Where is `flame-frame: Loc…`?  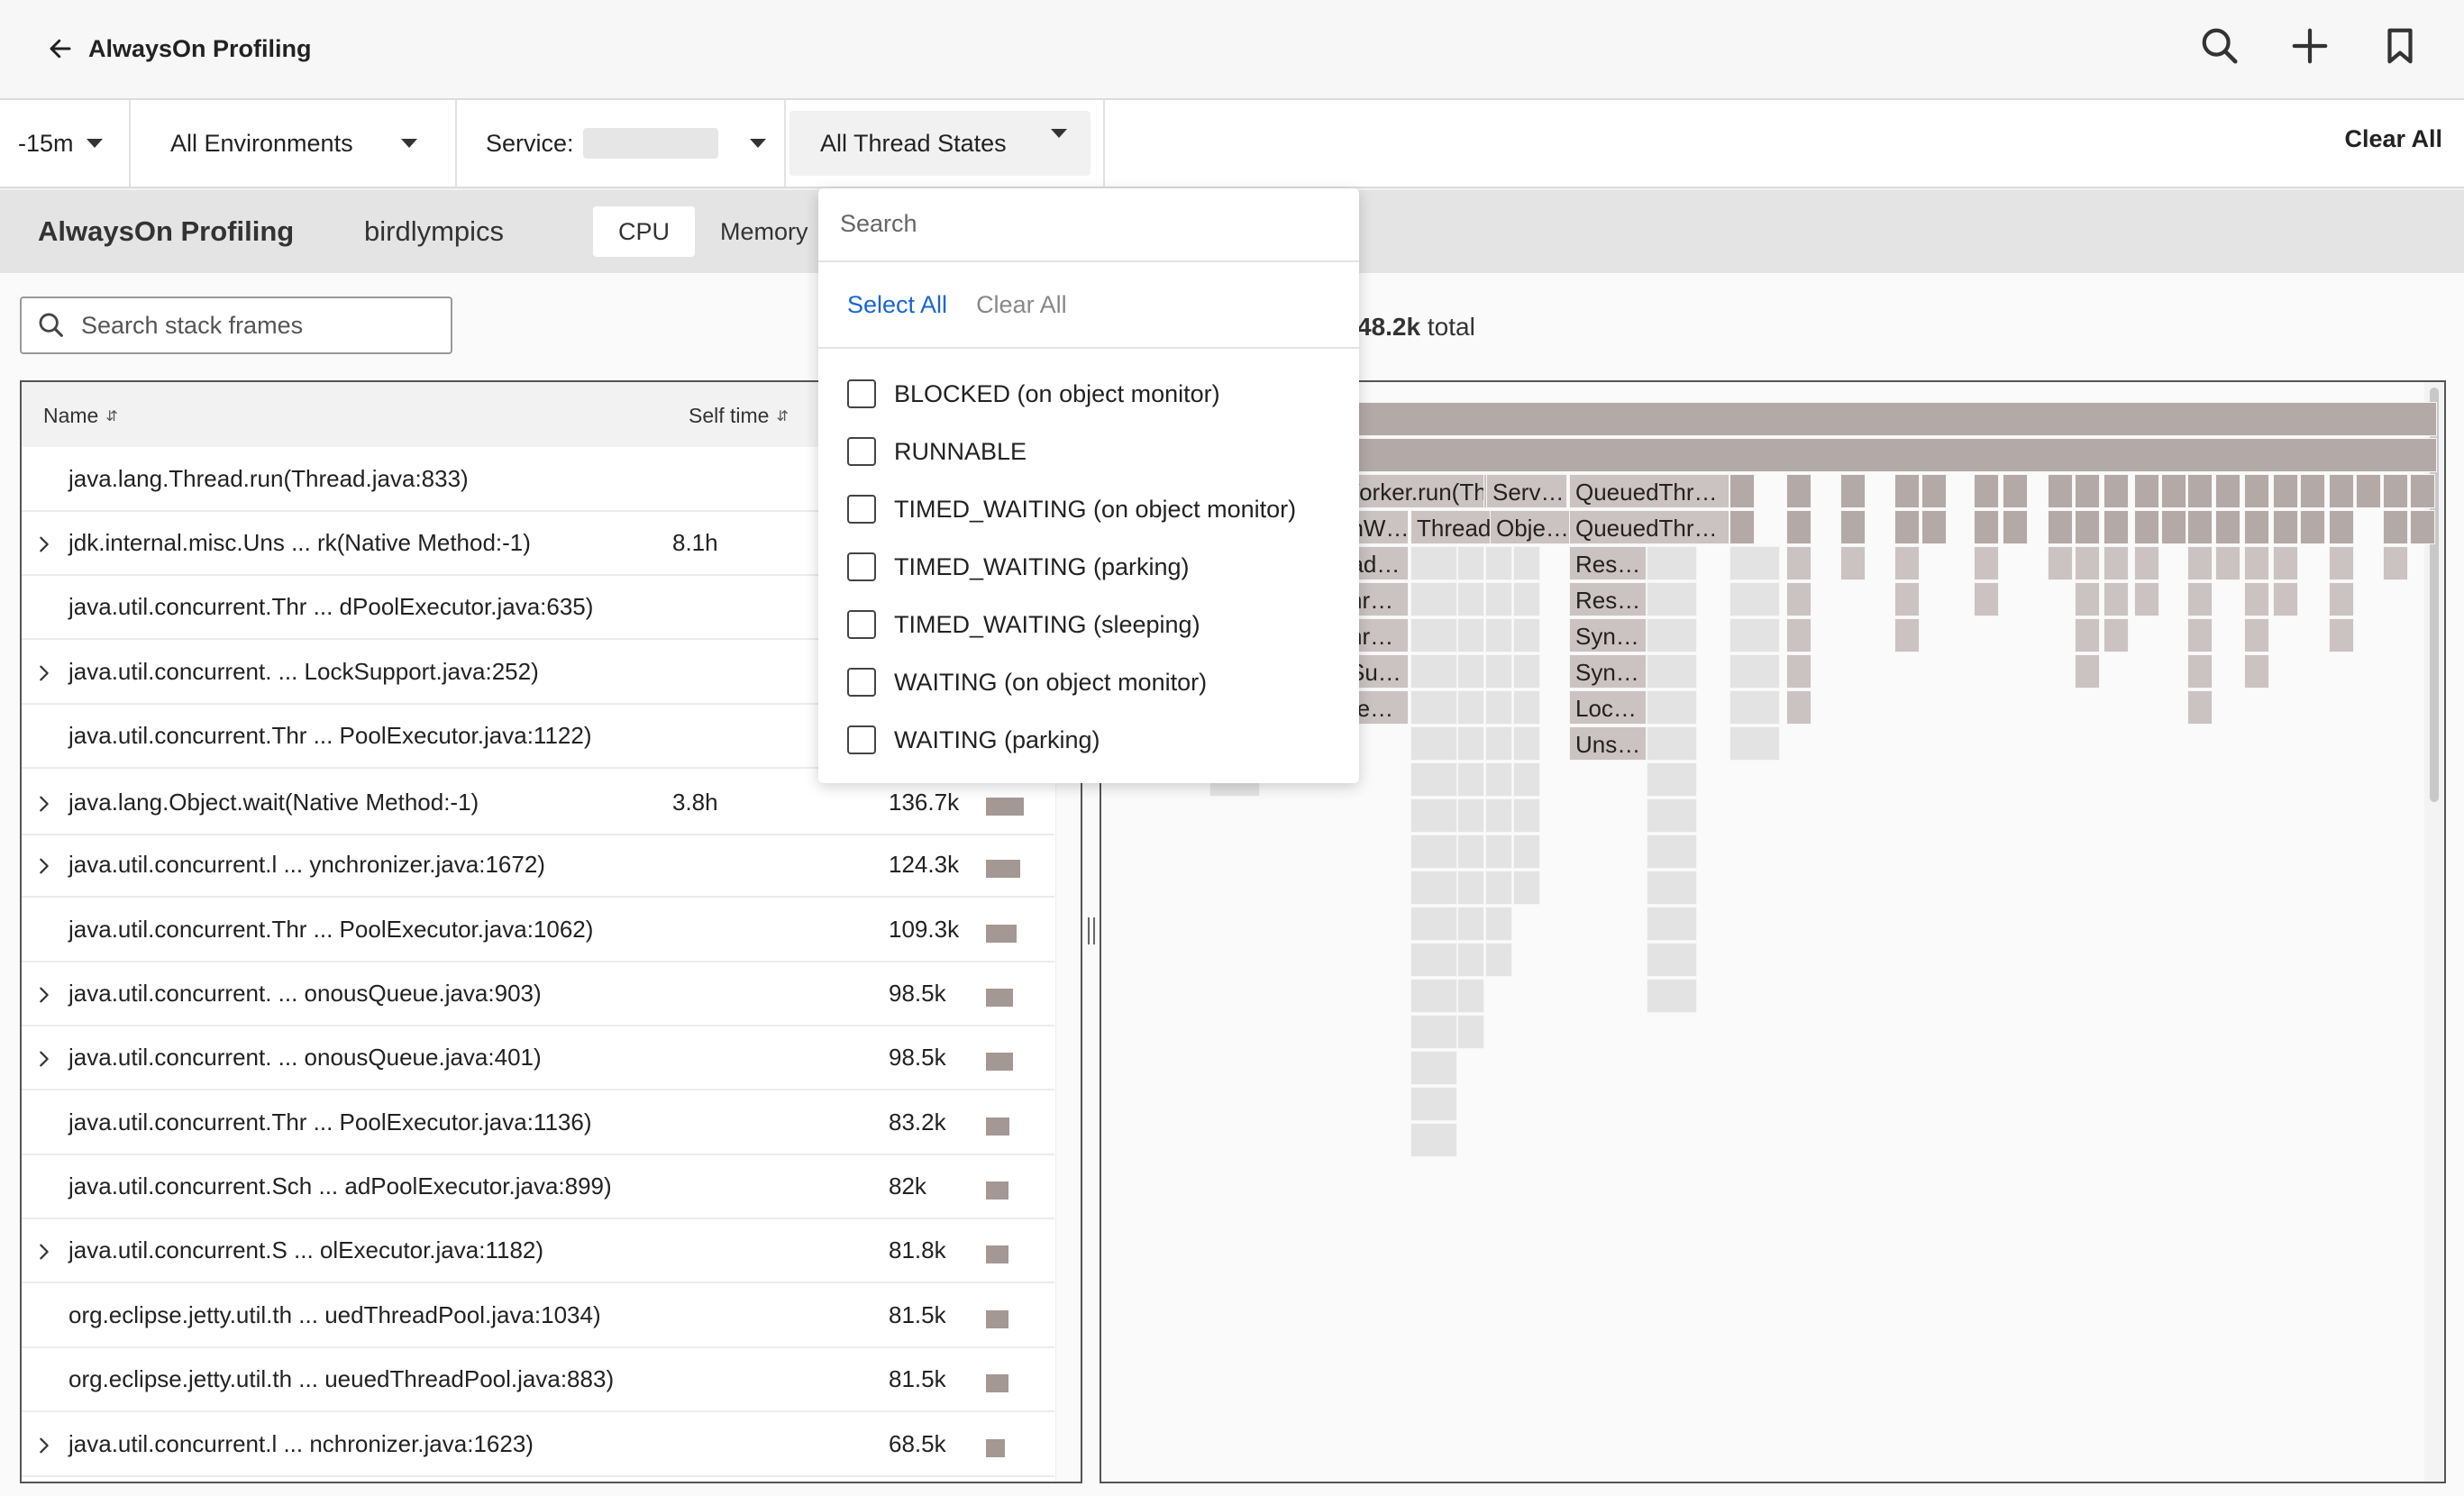
flame-frame: Loc… is located at coordinates (1608, 707).